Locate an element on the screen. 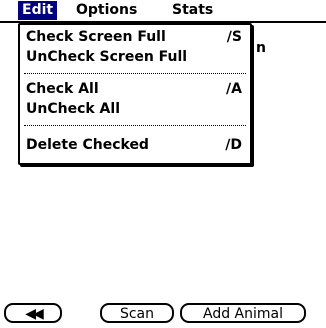  shortcut-s: ∕S is located at coordinates (234, 37).